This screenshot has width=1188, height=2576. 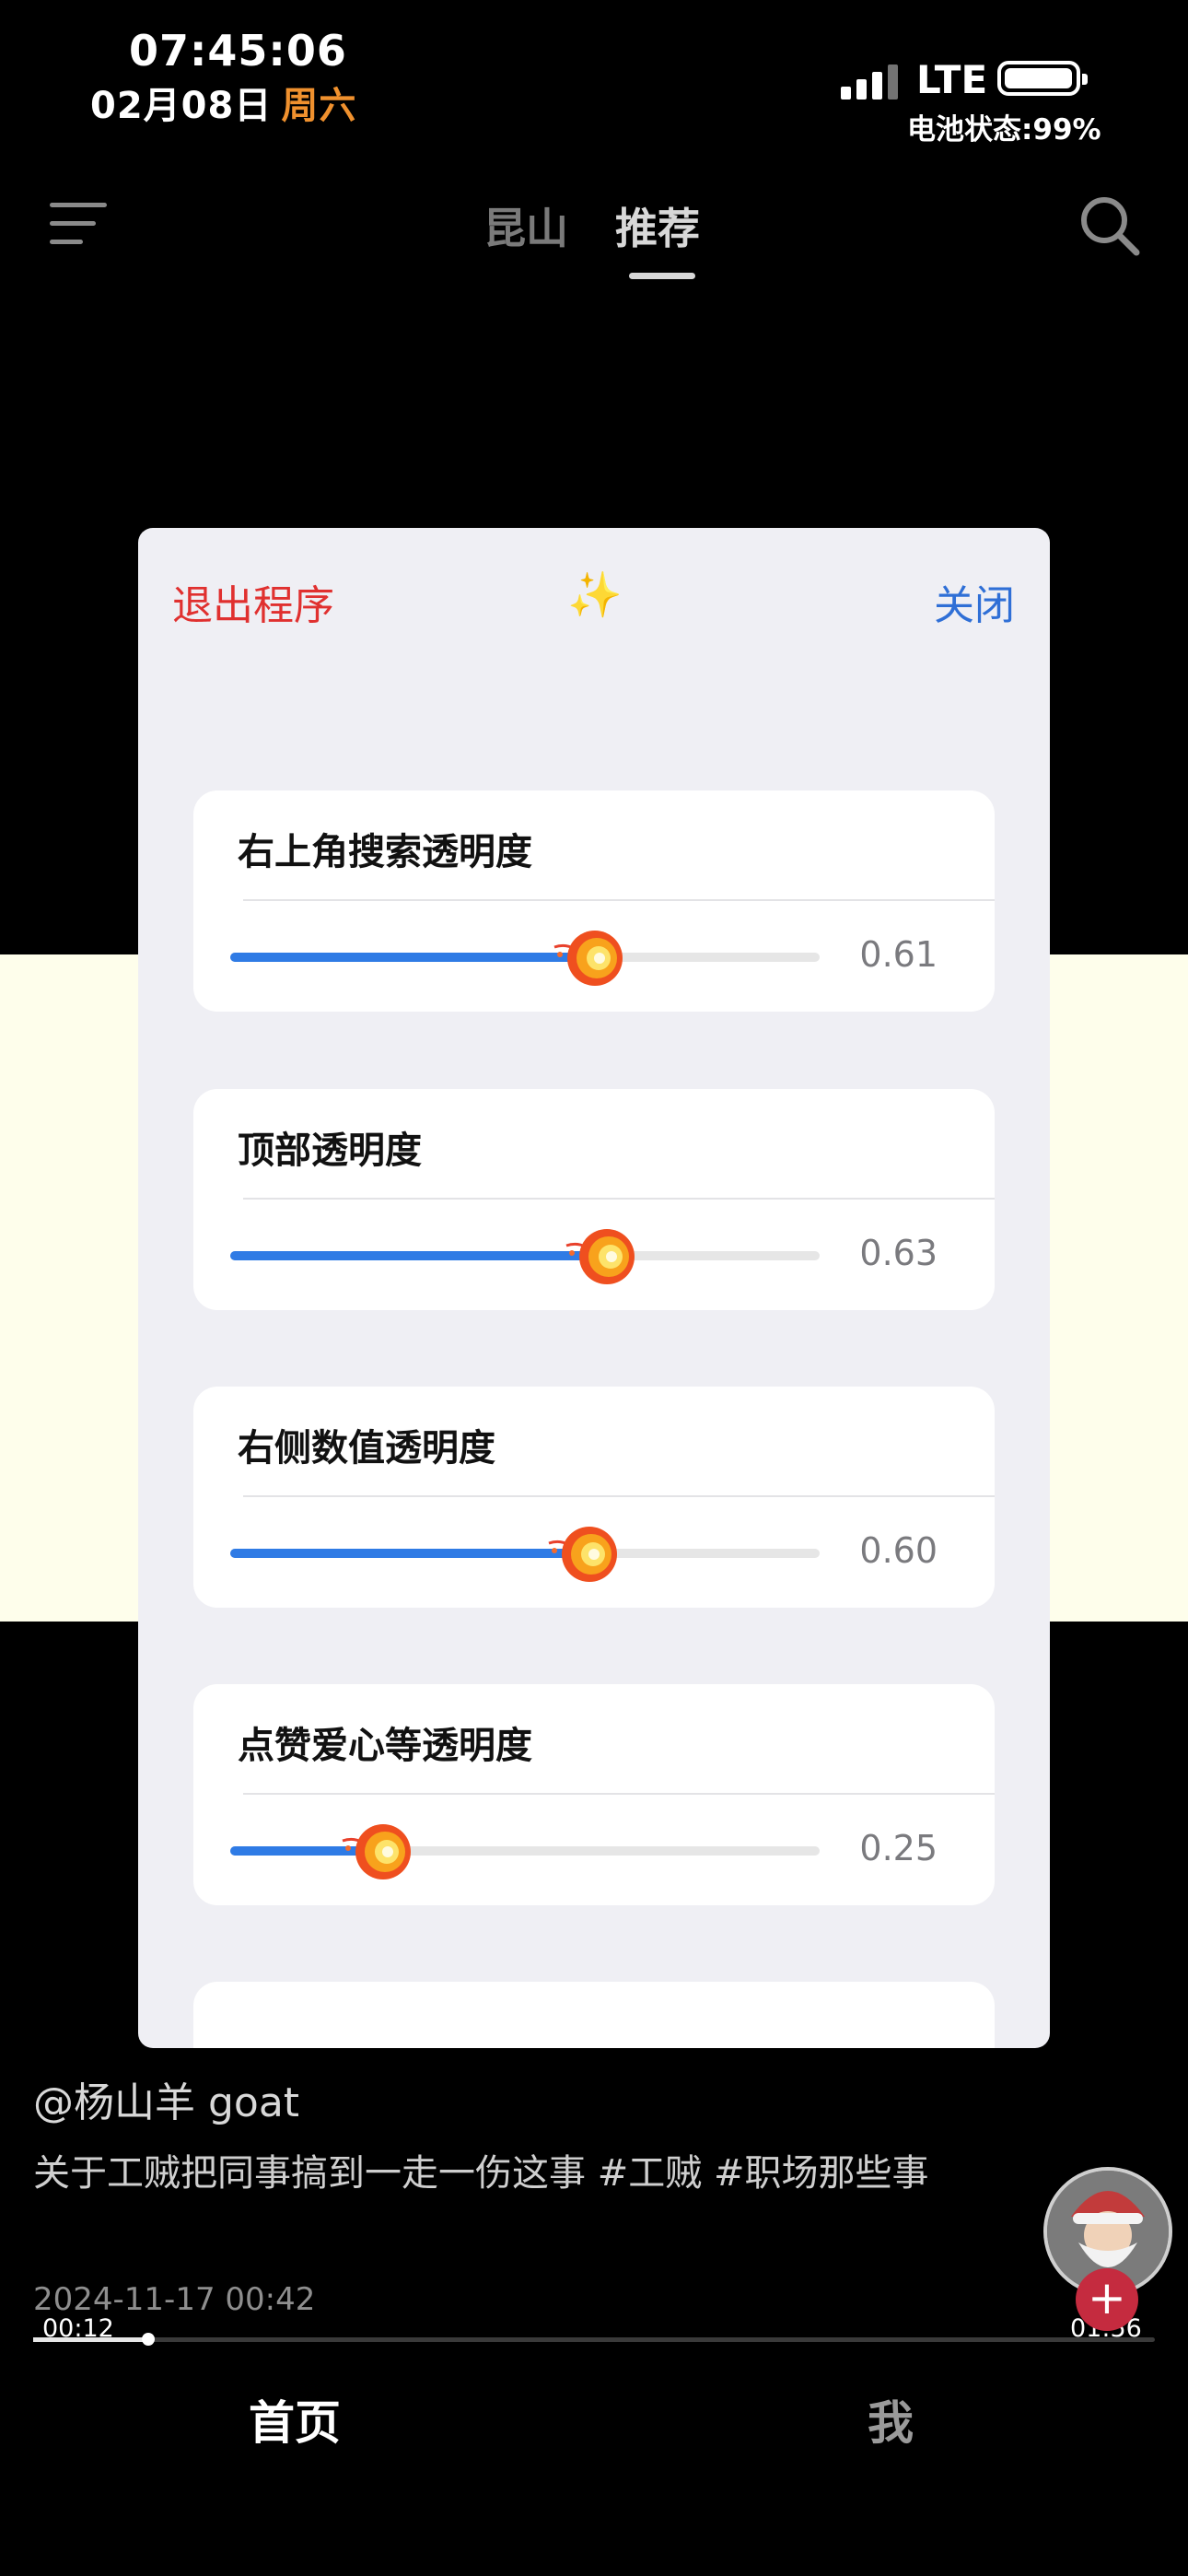 I want to click on tab-recommend: 推荐, so click(x=657, y=225).